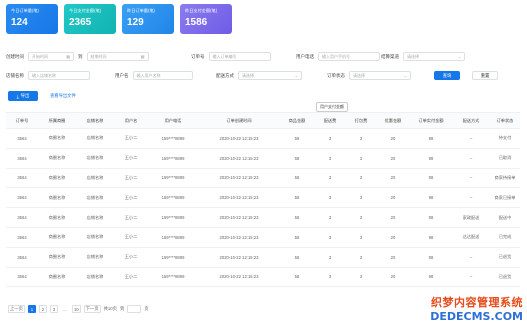 This screenshot has width=527, height=329. What do you see at coordinates (505, 158) in the screenshot?
I see `table-cell: 已取消` at bounding box center [505, 158].